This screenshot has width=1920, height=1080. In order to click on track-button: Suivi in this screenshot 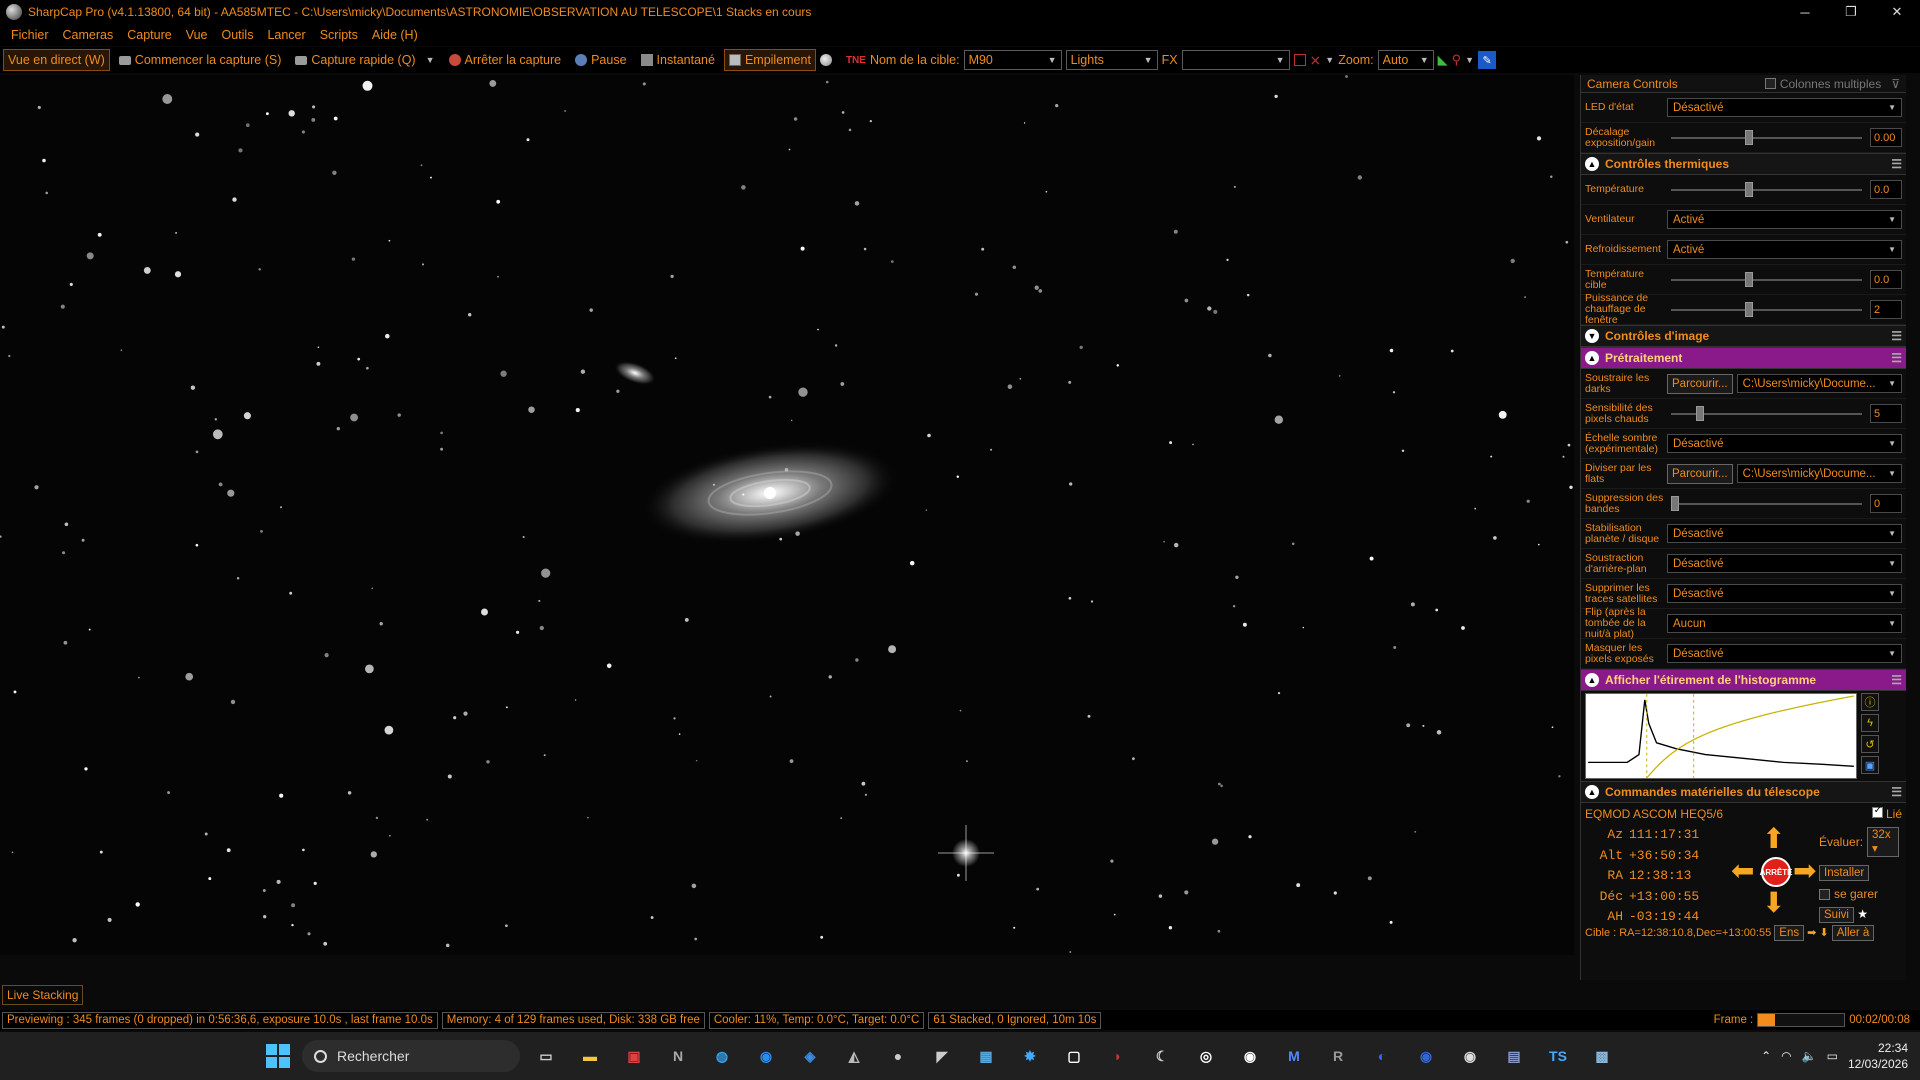, I will do `click(1836, 915)`.